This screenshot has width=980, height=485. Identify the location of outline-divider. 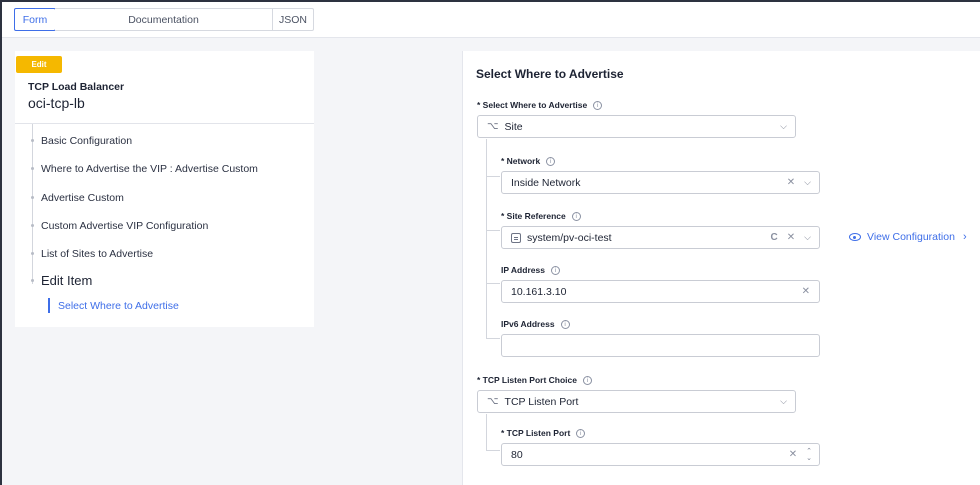
(164, 123).